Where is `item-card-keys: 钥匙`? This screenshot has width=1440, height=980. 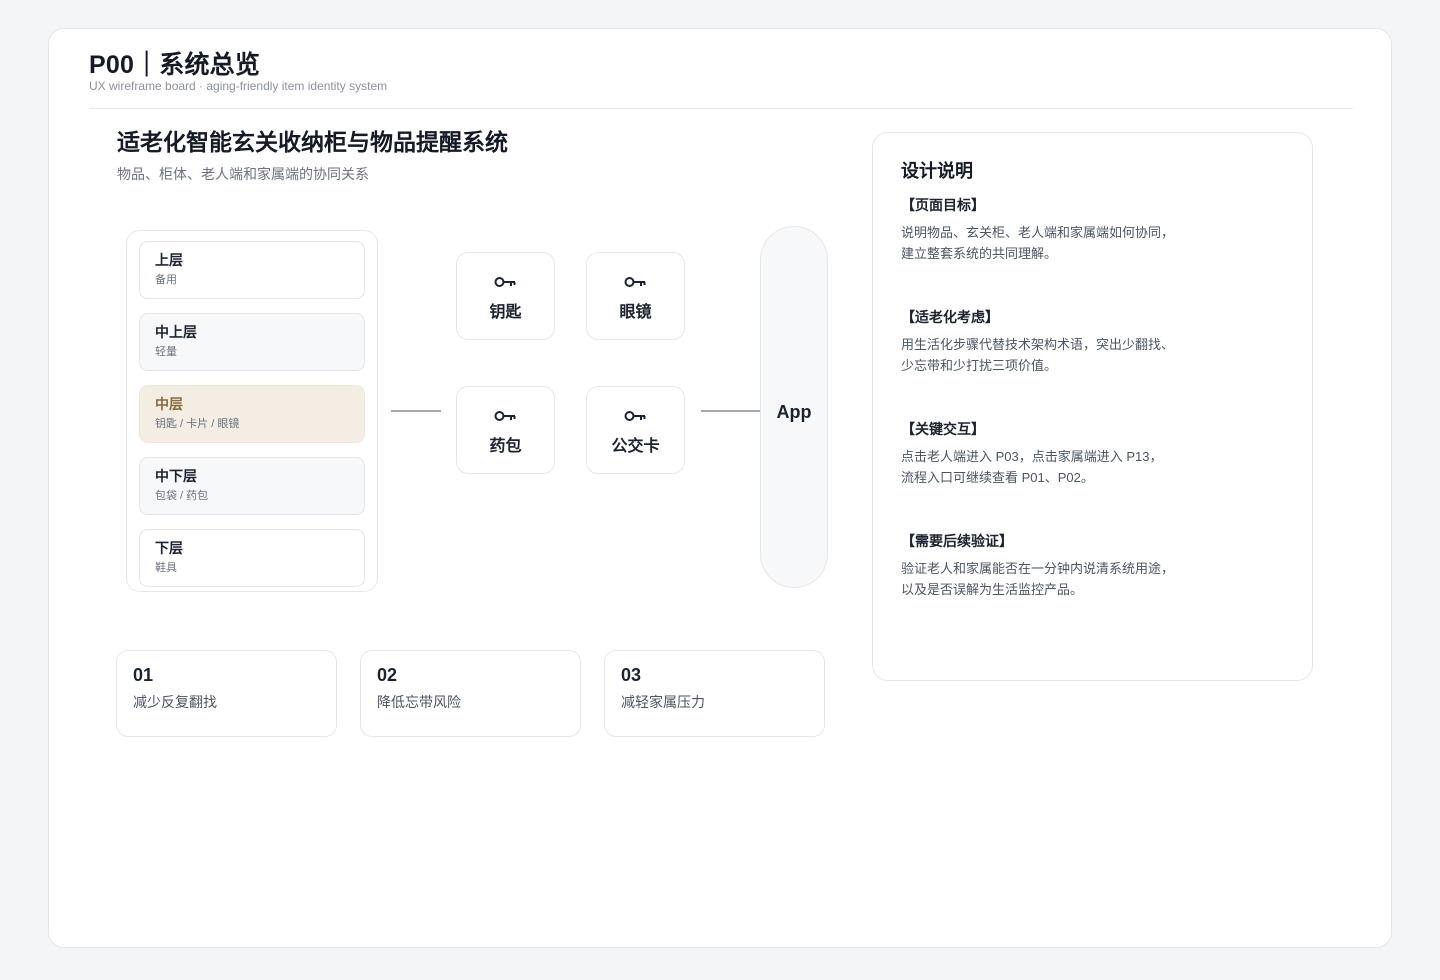
item-card-keys: 钥匙 is located at coordinates (505, 296).